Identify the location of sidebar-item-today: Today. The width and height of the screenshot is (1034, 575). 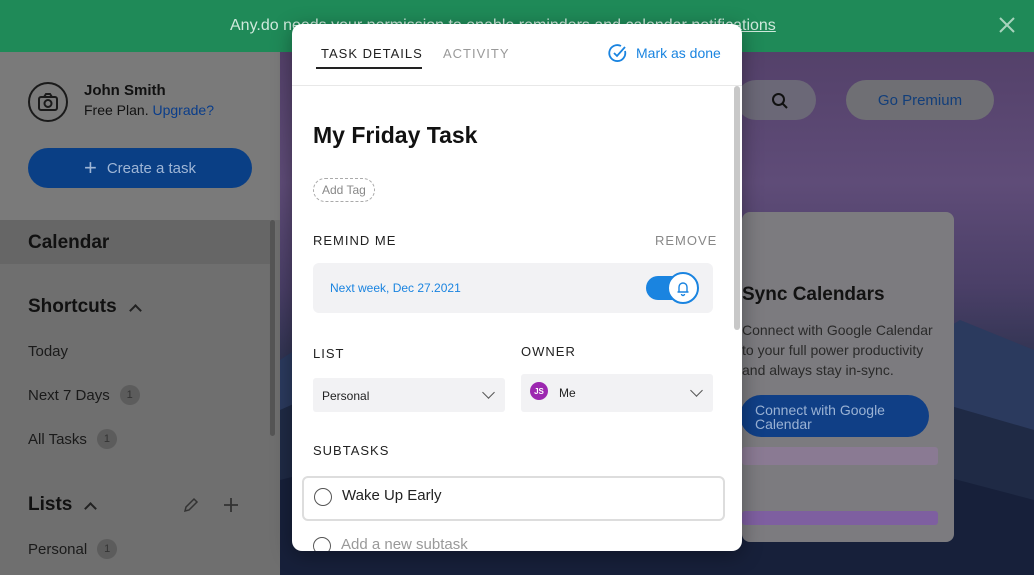
(48, 351).